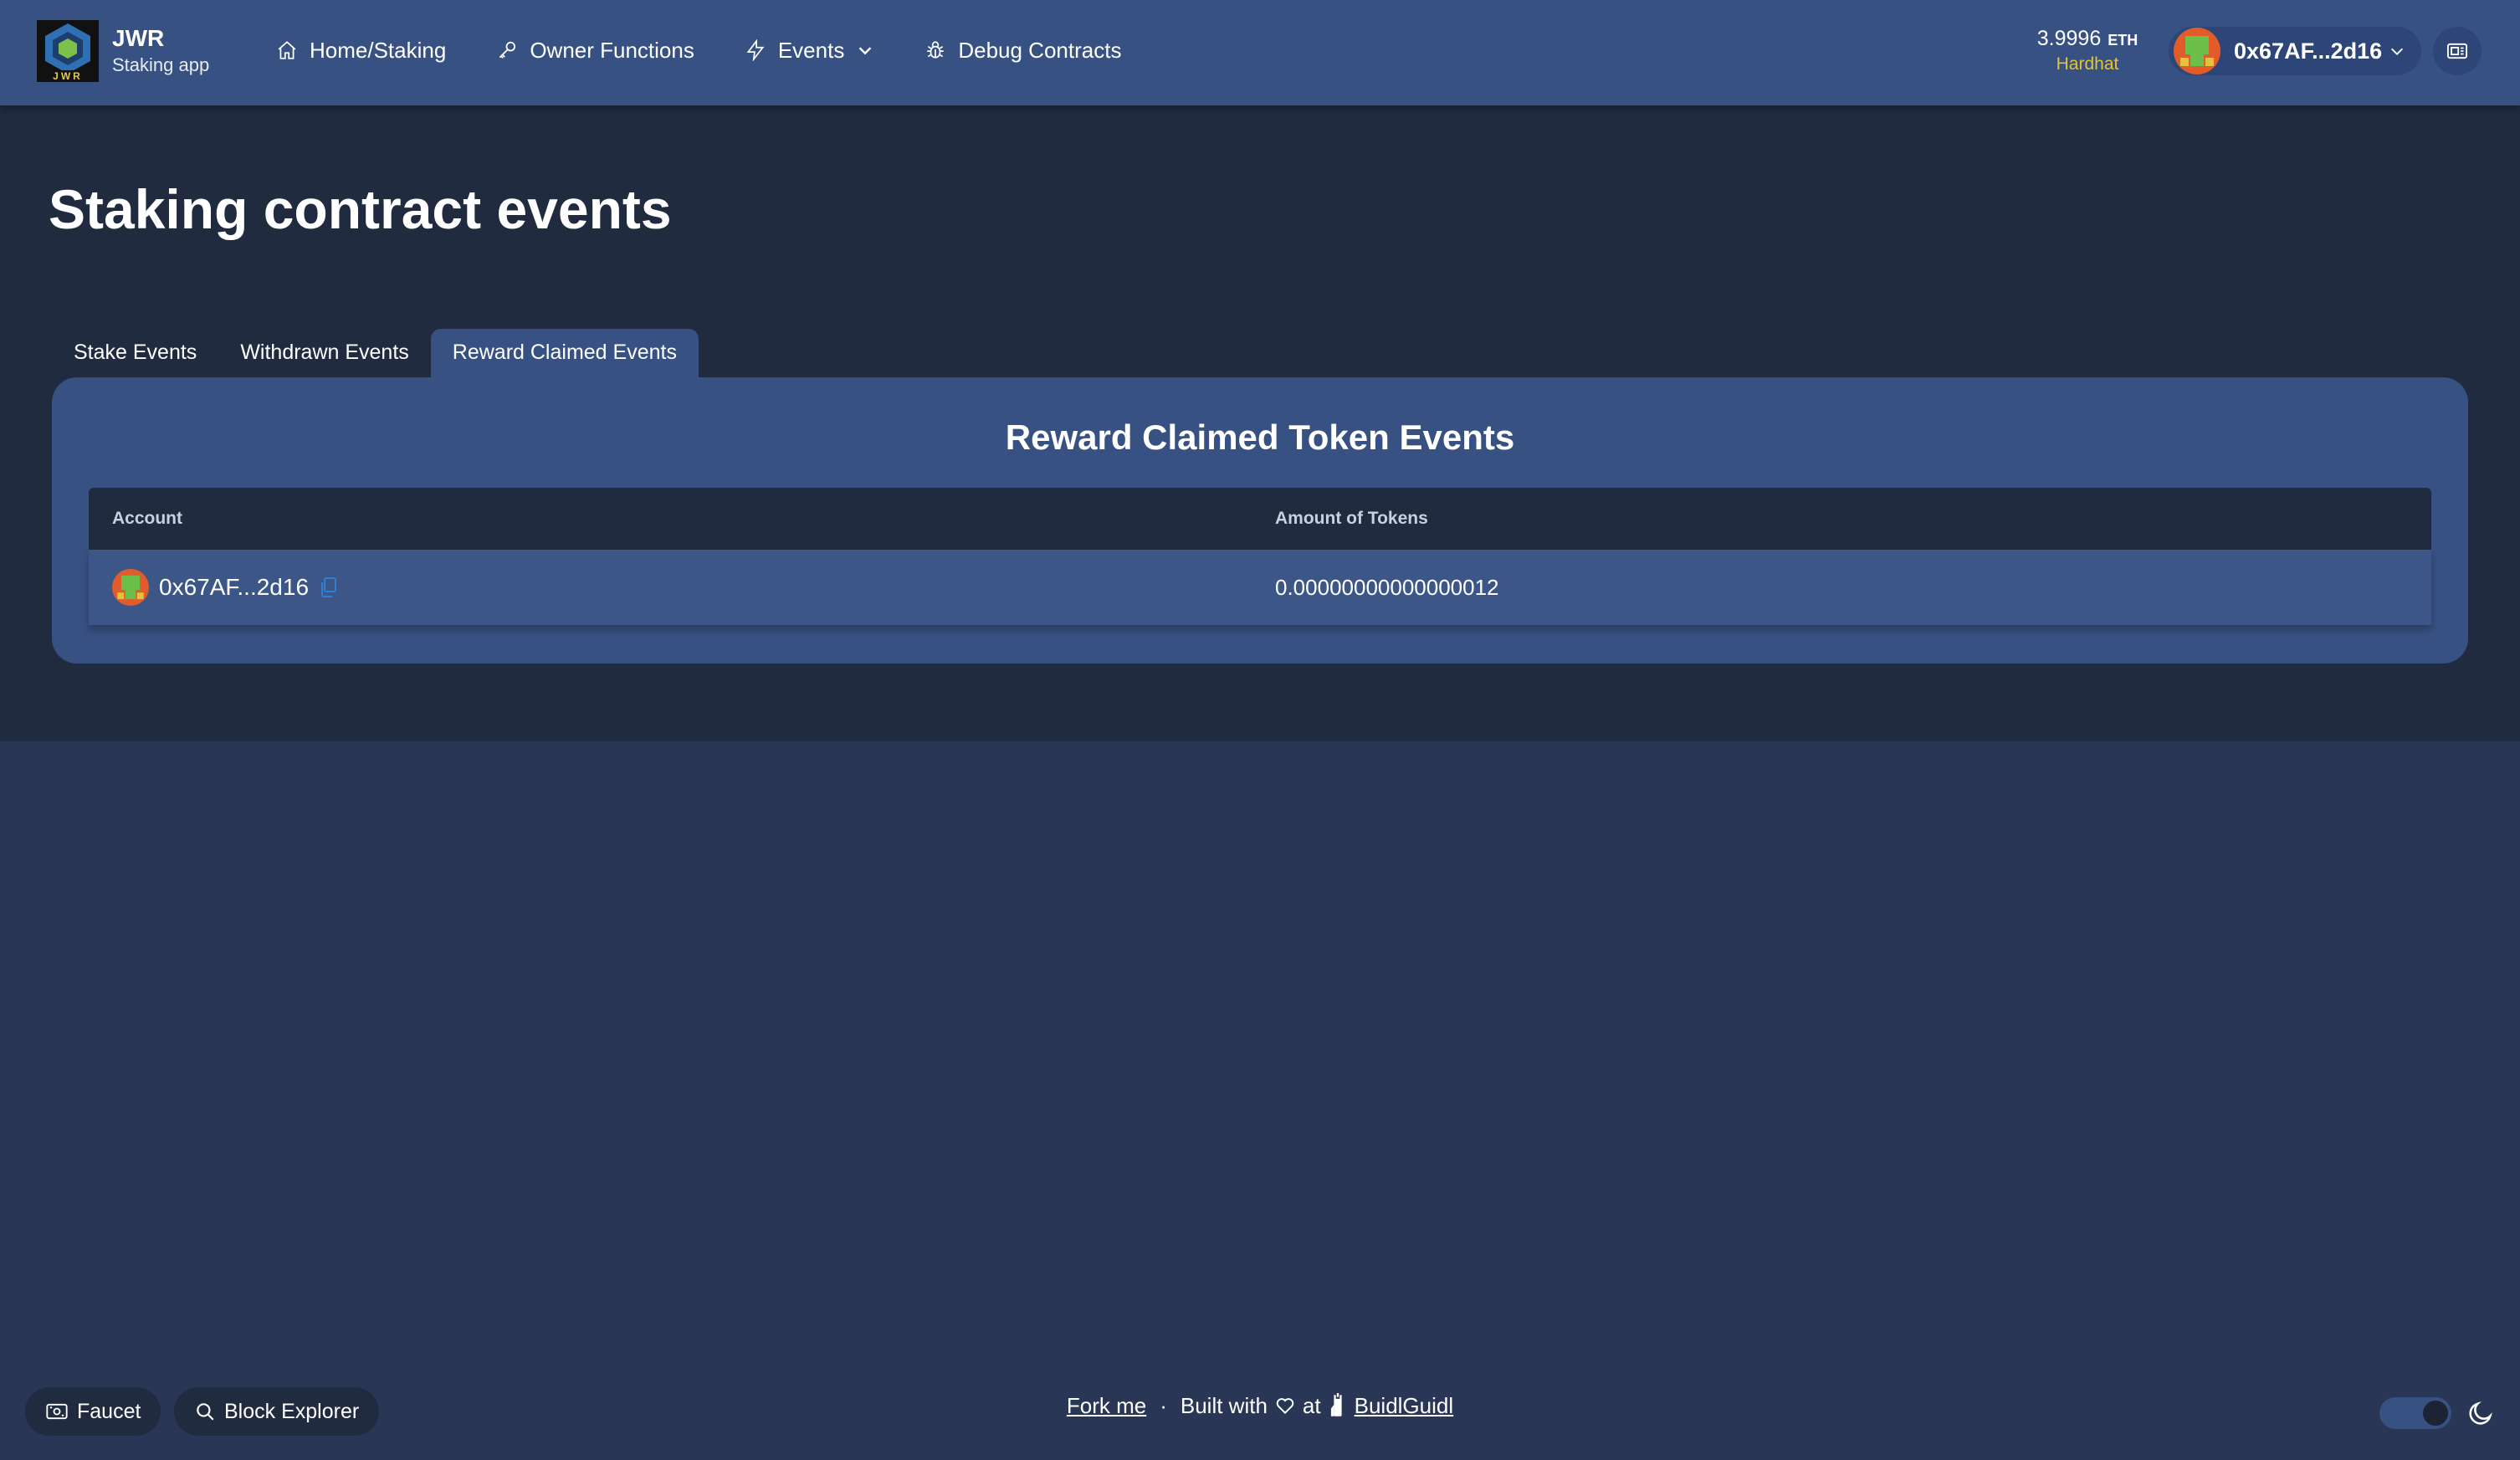 Image resolution: width=2520 pixels, height=1460 pixels. What do you see at coordinates (1260, 438) in the screenshot?
I see `panel-title: Reward Claimed Token Events` at bounding box center [1260, 438].